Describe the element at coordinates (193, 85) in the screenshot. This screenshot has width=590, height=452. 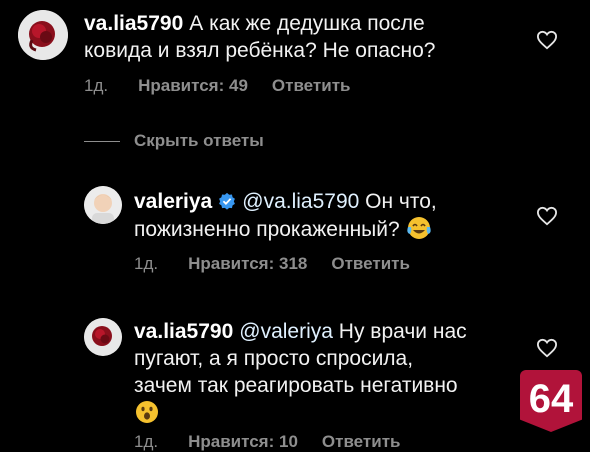
I see `likes-count-link: Нравится: 49` at that location.